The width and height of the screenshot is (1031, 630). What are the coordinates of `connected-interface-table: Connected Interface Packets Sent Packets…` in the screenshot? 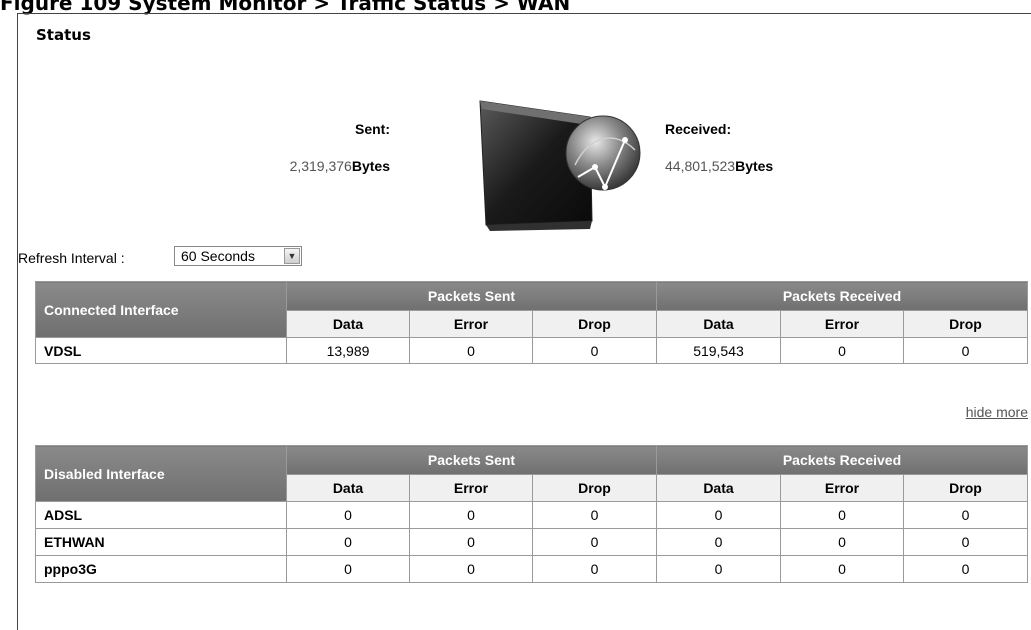 It's located at (532, 322).